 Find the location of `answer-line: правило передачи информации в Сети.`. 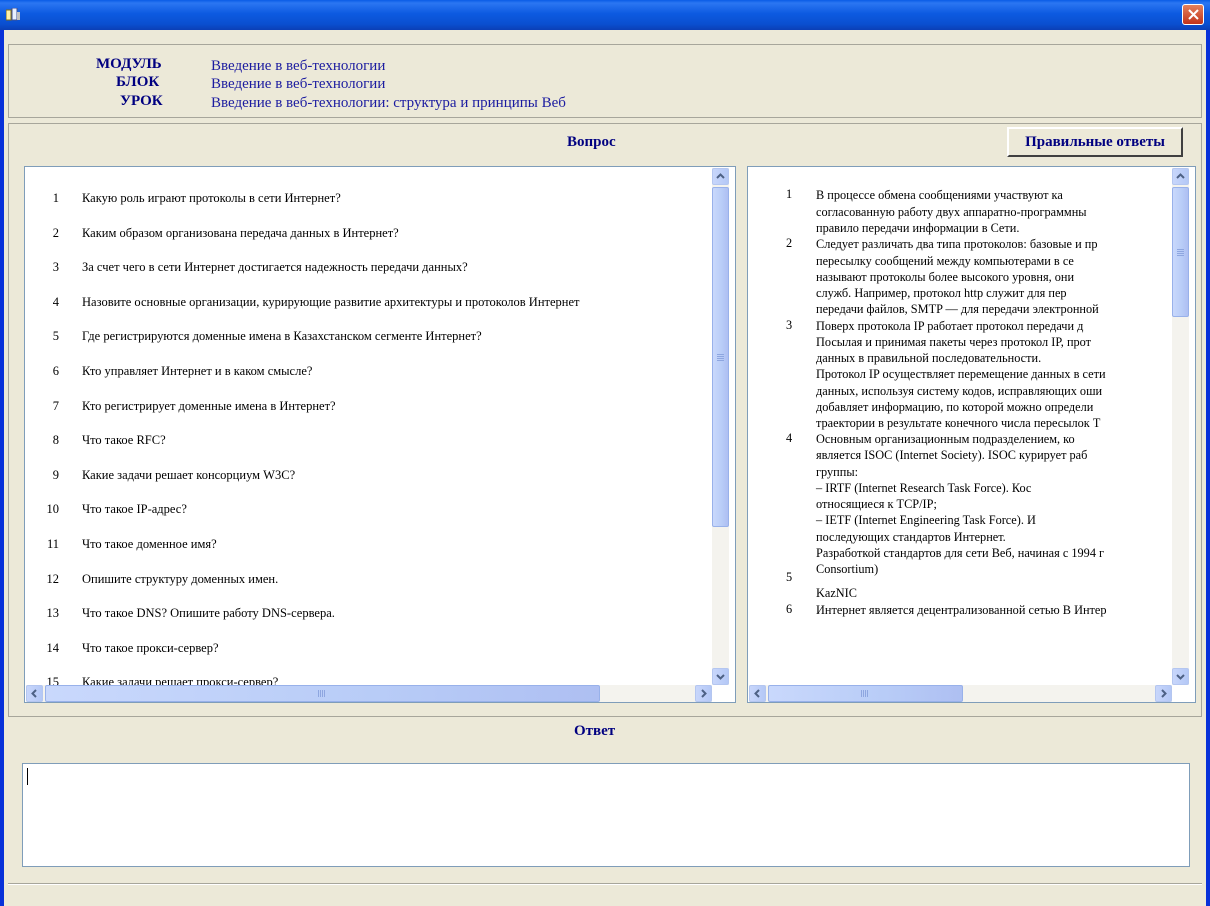

answer-line: правило передачи информации в Сети. is located at coordinates (918, 228).